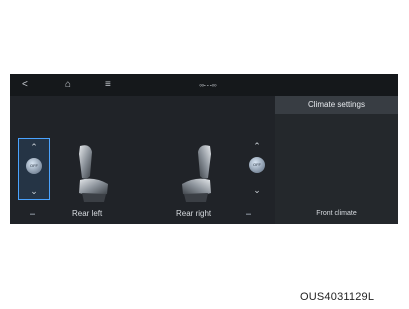 The height and width of the screenshot is (309, 409). What do you see at coordinates (93, 173) in the screenshot?
I see `rear-left-seat-icon` at bounding box center [93, 173].